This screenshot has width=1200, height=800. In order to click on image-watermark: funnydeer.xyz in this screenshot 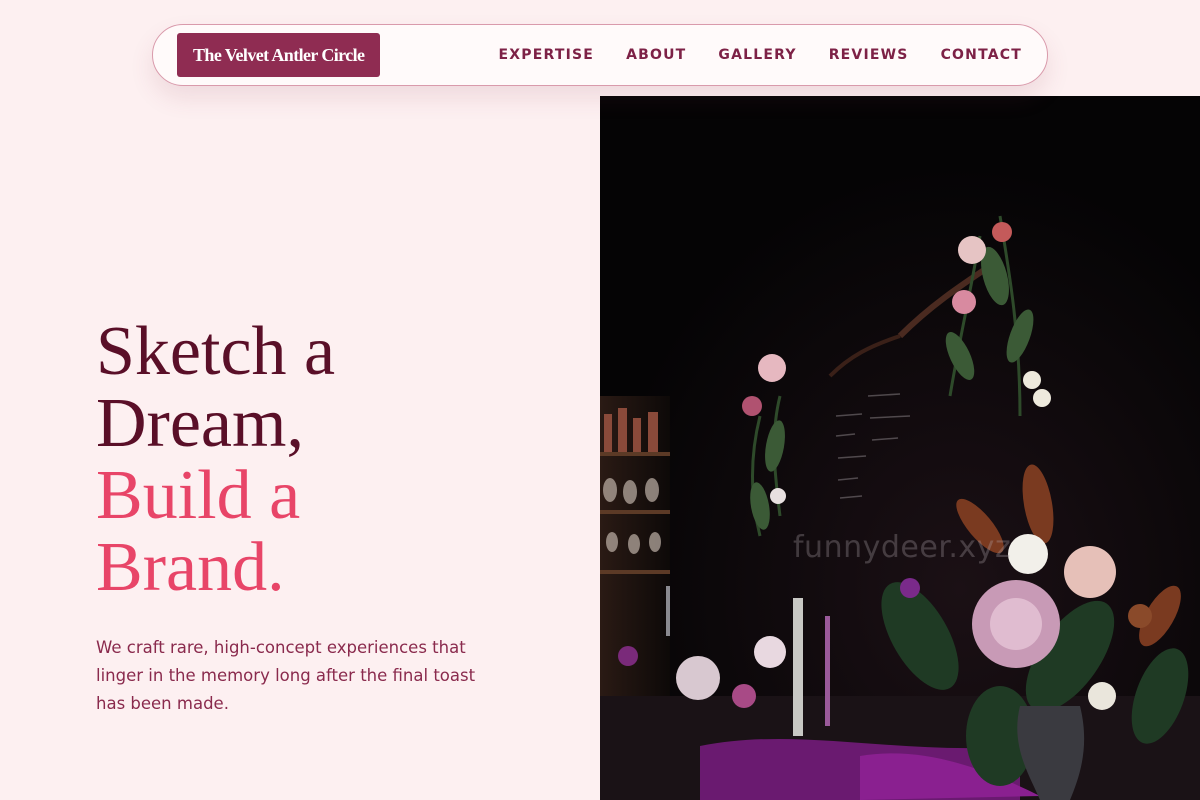, I will do `click(902, 547)`.